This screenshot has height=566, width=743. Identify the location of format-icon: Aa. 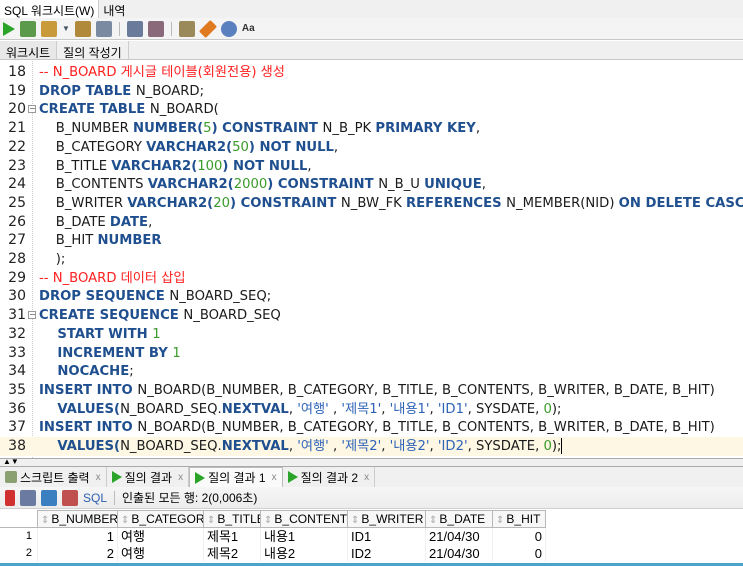
(248, 28).